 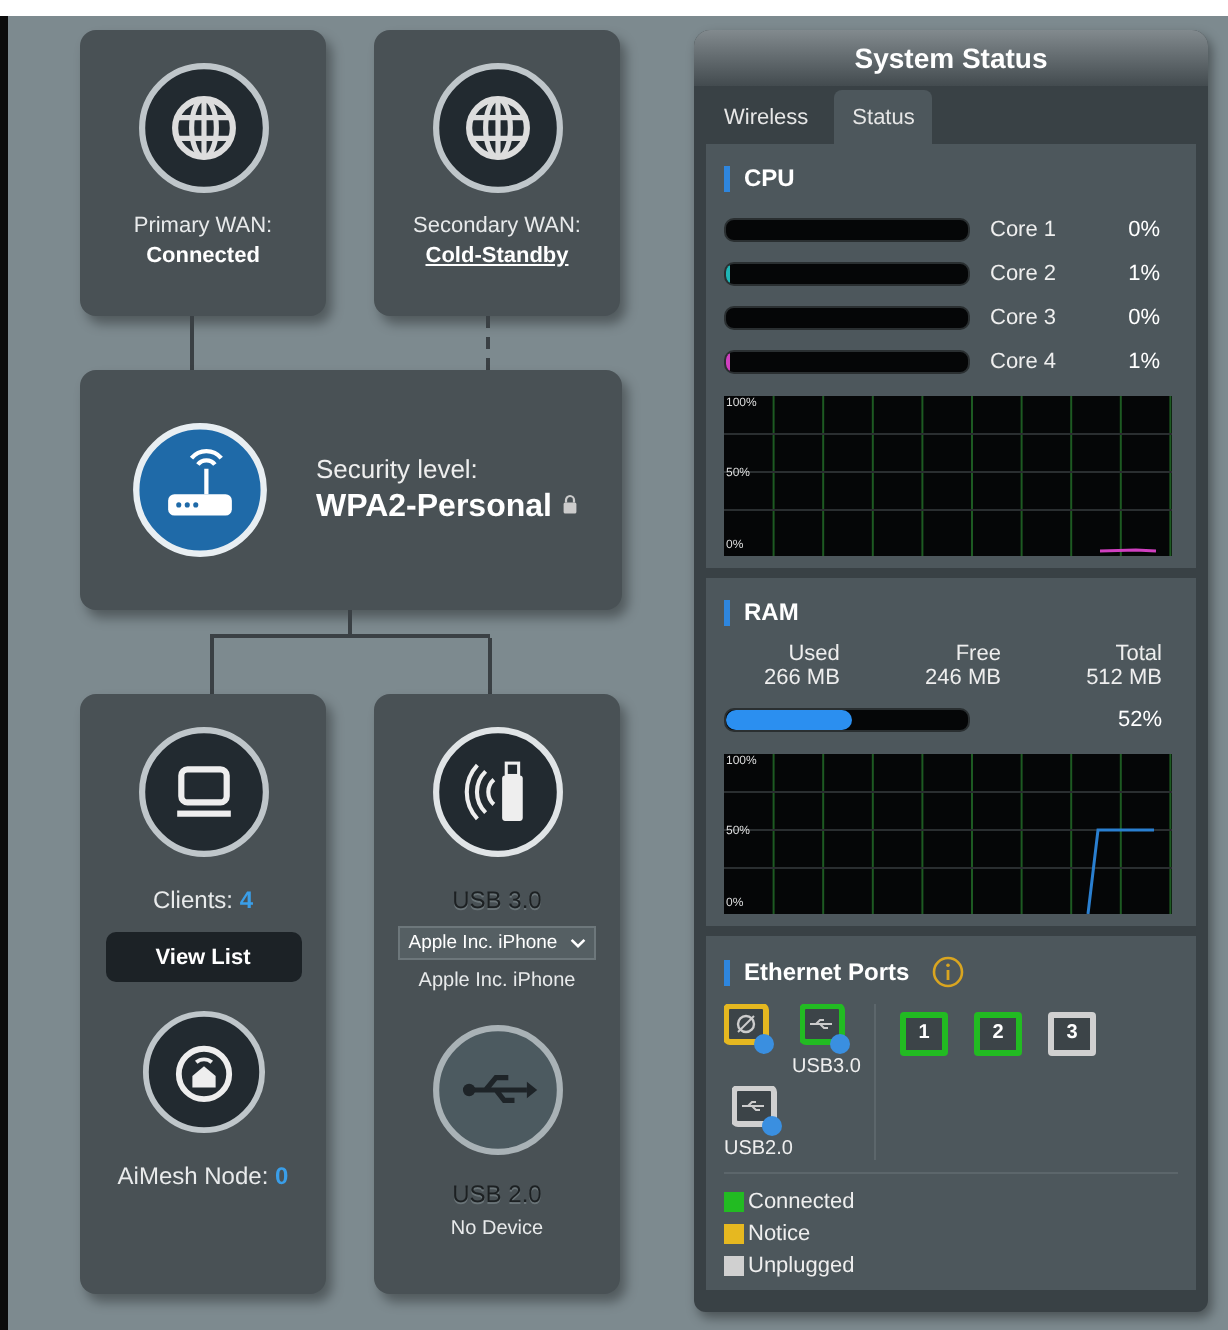 I want to click on info-icon, so click(x=947, y=972).